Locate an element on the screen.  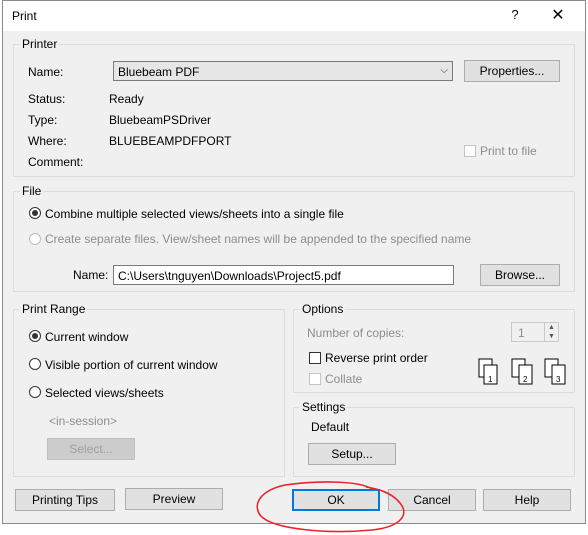
cancel-button: Cancel is located at coordinates (432, 500).